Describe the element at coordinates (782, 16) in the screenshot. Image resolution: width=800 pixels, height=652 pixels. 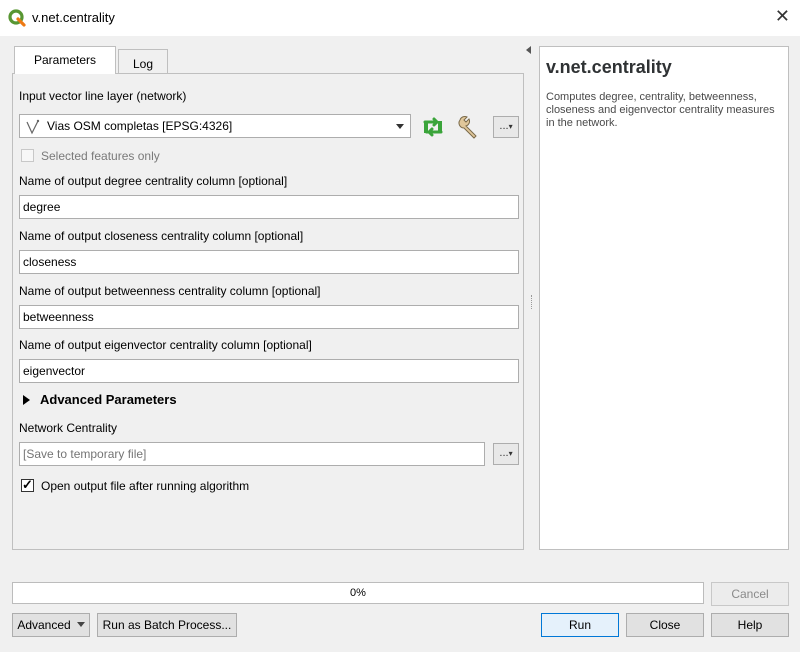
I see `close-window-icon: ✕` at that location.